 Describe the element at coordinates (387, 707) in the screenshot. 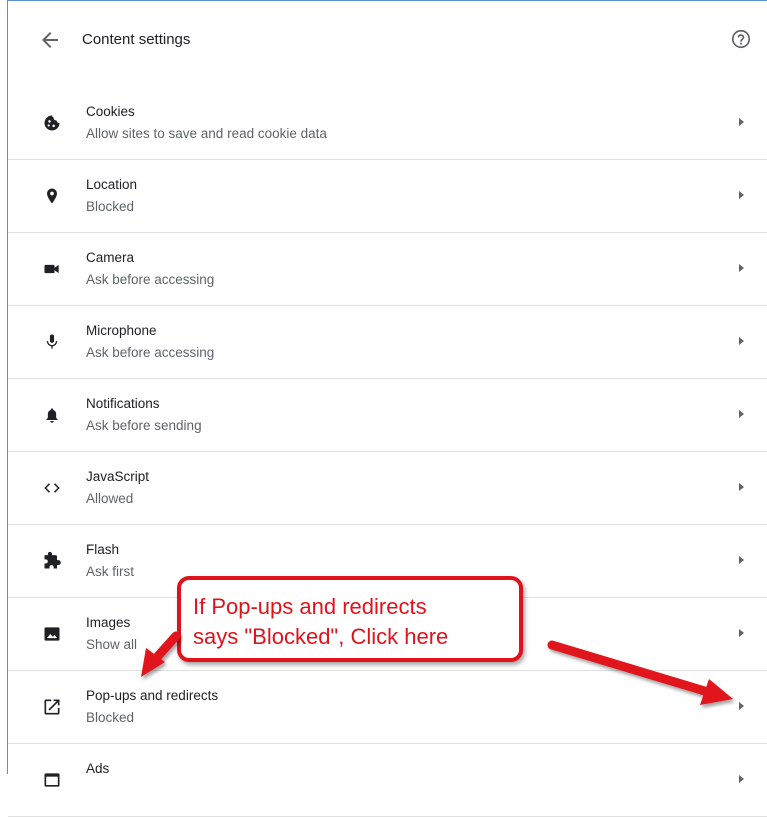

I see `setting-row-popups: Pop-ups and redirects Blocked` at that location.